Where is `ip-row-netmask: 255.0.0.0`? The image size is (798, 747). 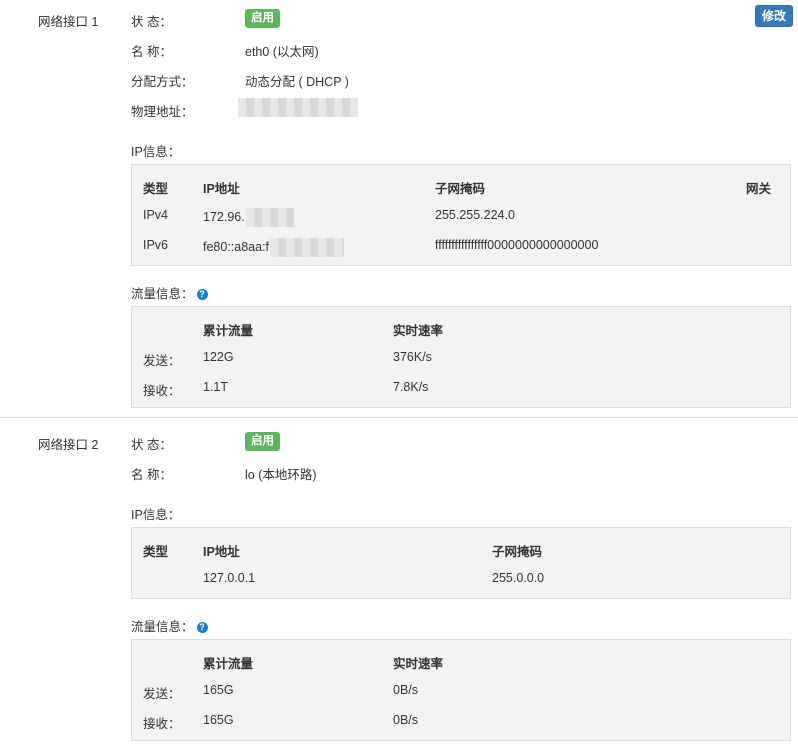
ip-row-netmask: 255.0.0.0 is located at coordinates (518, 578).